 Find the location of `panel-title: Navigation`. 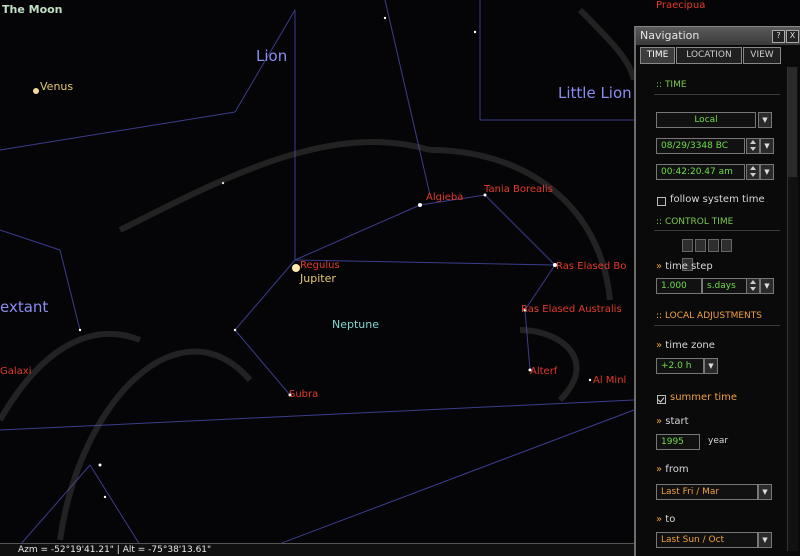

panel-title: Navigation is located at coordinates (670, 35).